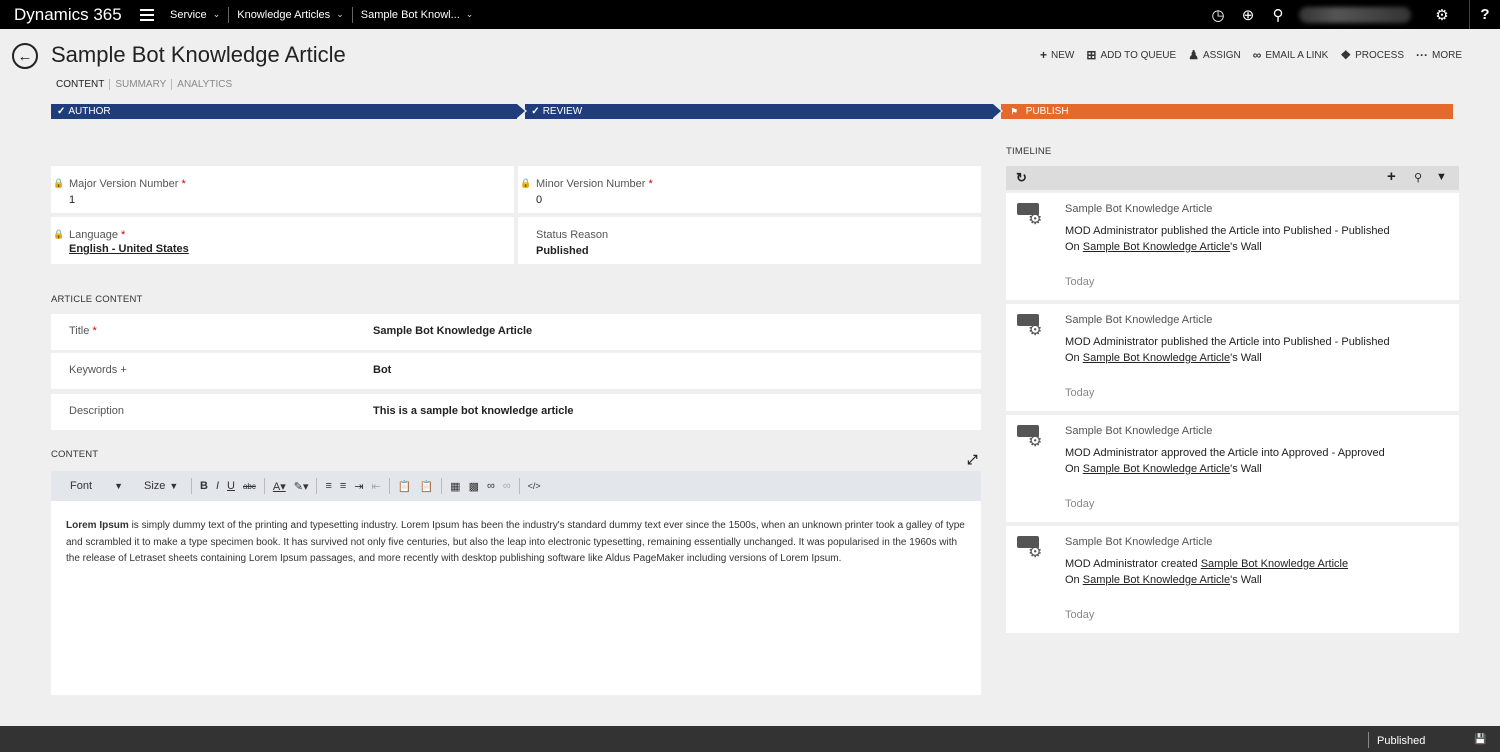 The width and height of the screenshot is (1500, 752). Describe the element at coordinates (188, 15) in the screenshot. I see `breadcrumb-service: Service` at that location.